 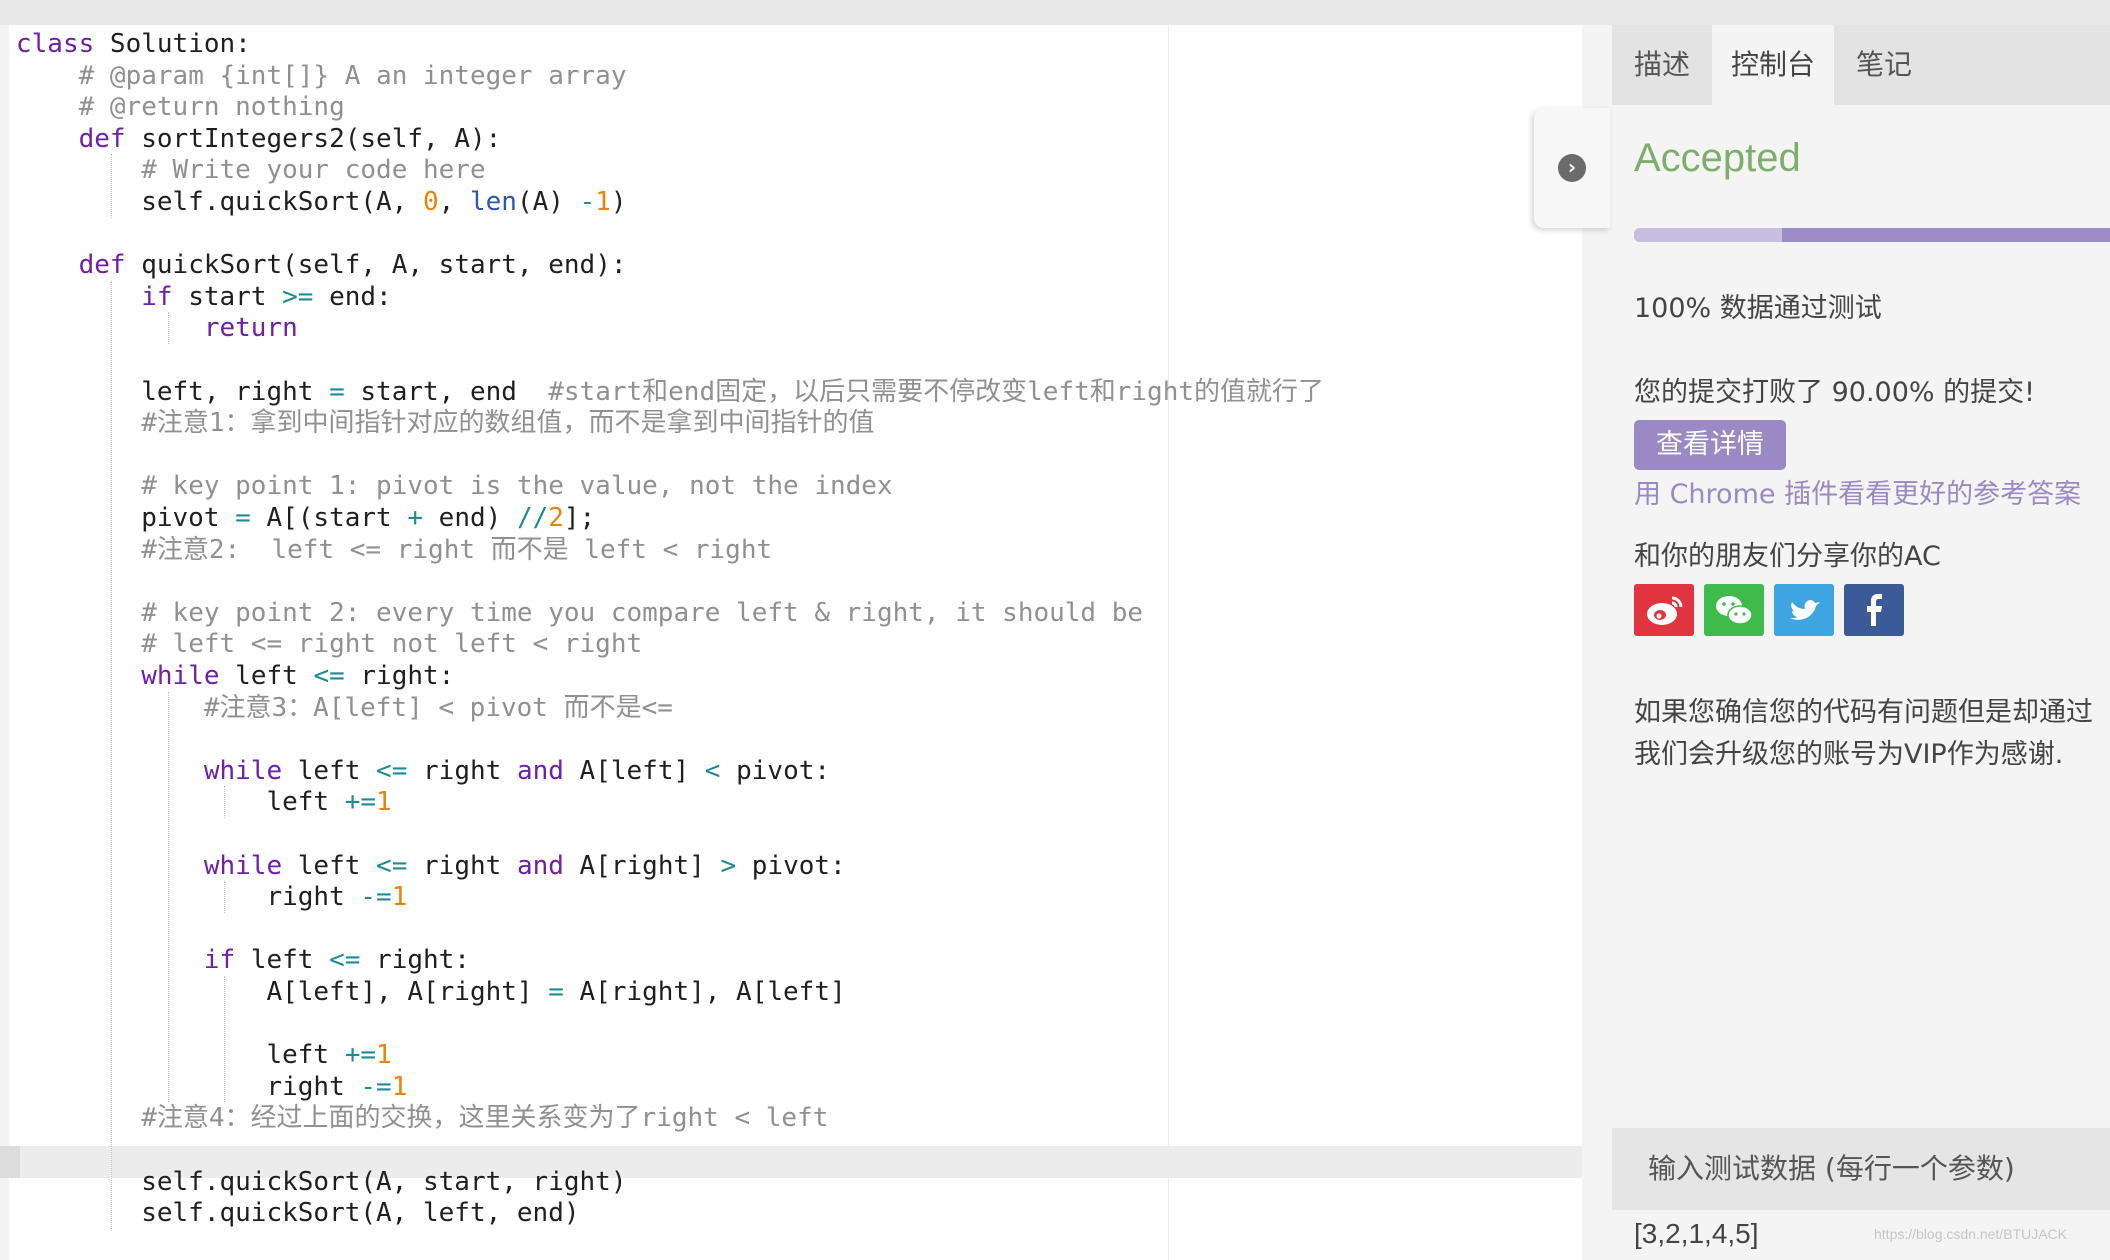 I want to click on top-bar, so click(x=1055, y=12).